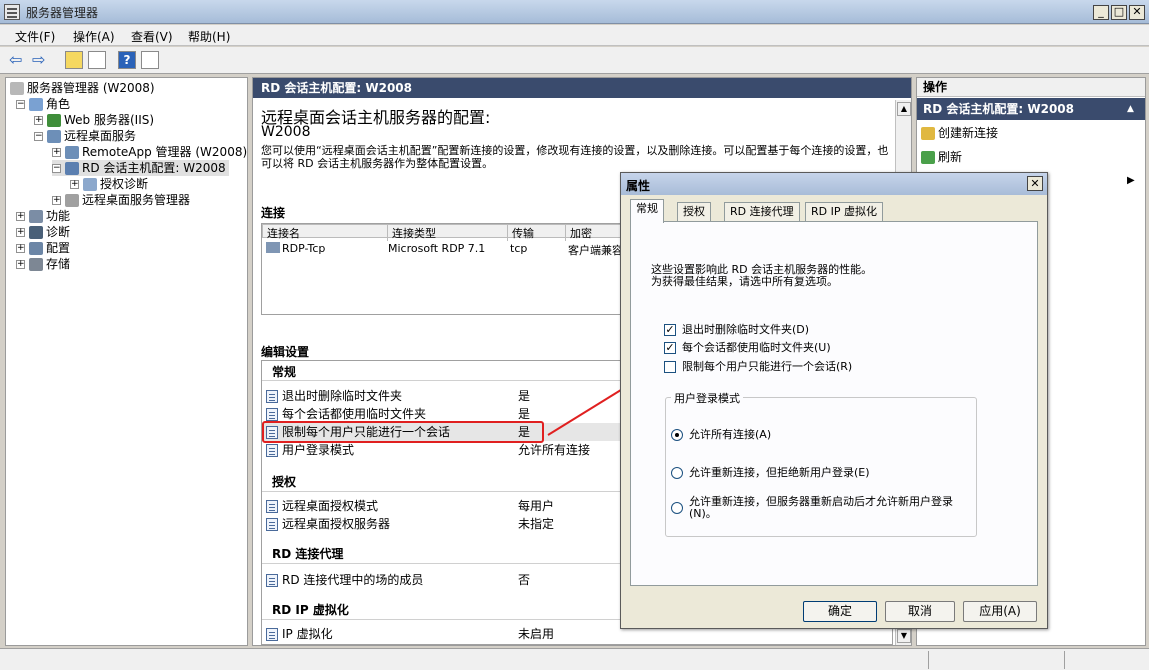 The image size is (1149, 670). Describe the element at coordinates (72, 200) in the screenshot. I see `rd-manager-icon` at that location.